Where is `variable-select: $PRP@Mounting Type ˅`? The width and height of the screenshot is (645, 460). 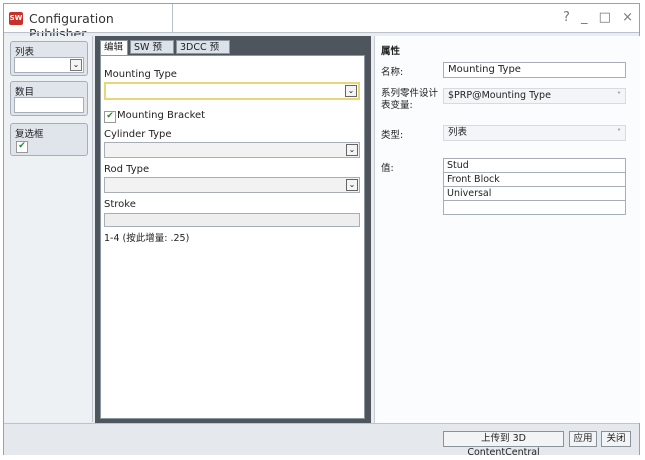
variable-select: $PRP@Mounting Type ˅ is located at coordinates (534, 96).